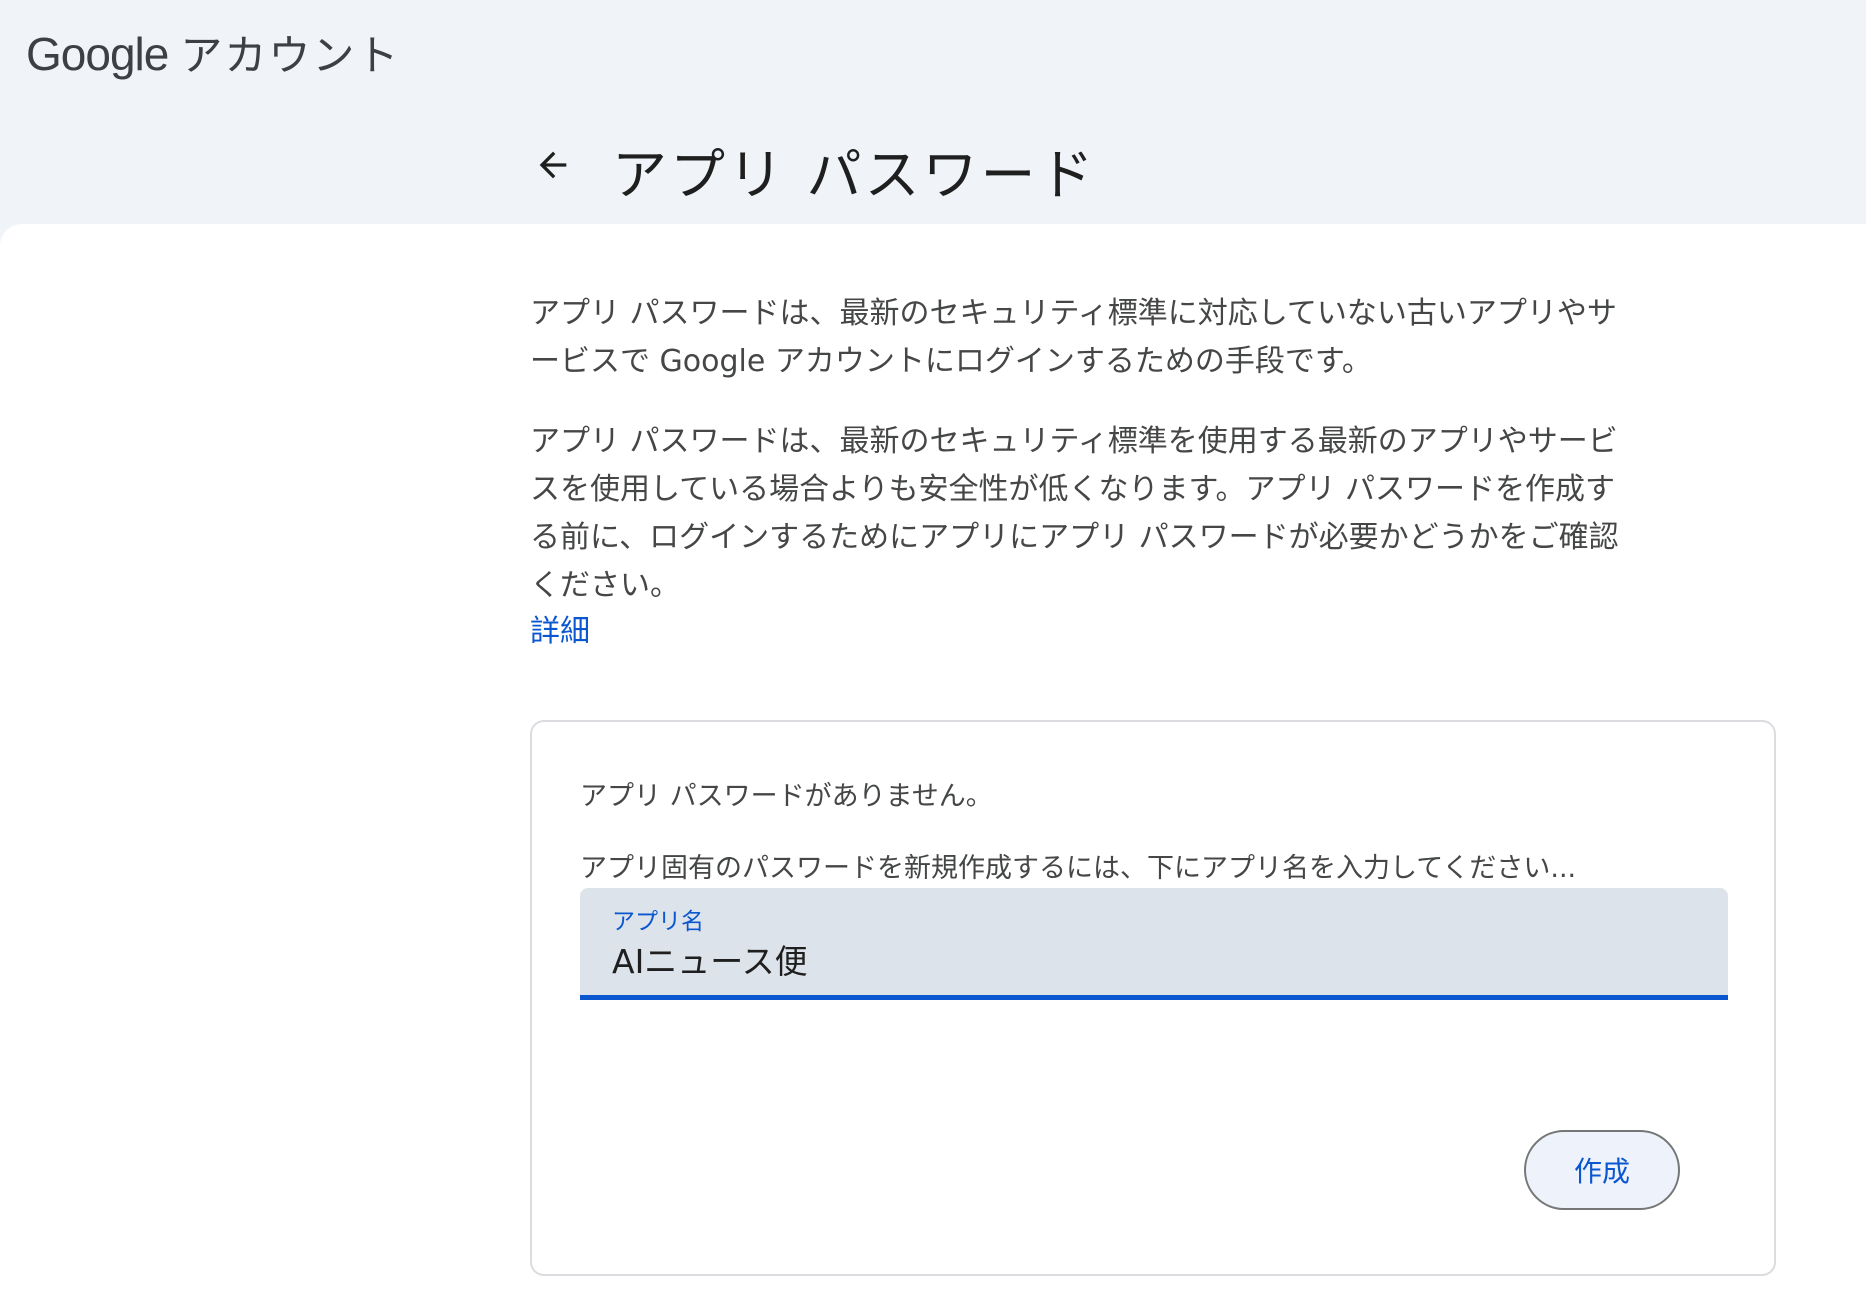 The image size is (1866, 1314). I want to click on google-account-logo: Google アカウント, so click(213, 52).